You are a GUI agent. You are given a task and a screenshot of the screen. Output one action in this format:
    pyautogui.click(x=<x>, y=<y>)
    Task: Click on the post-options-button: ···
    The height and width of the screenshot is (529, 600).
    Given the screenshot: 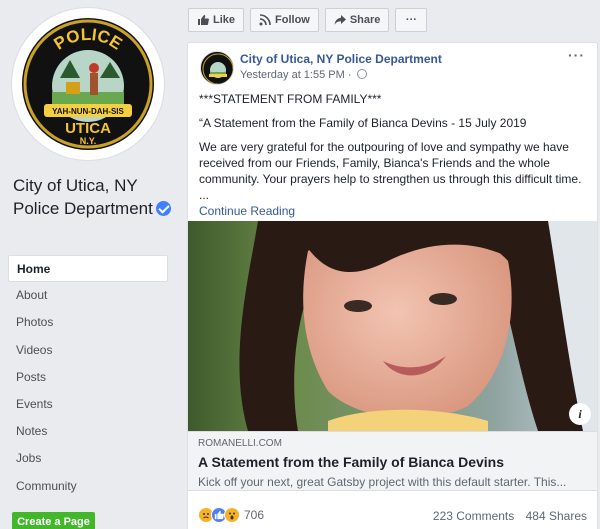 What is the action you would take?
    pyautogui.click(x=576, y=55)
    